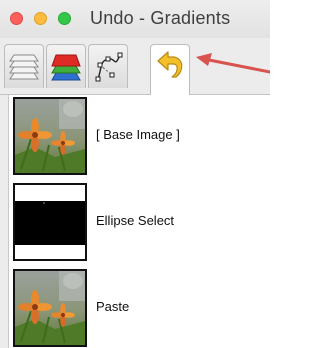 This screenshot has height=348, width=320. I want to click on minimize-window-button, so click(40, 18).